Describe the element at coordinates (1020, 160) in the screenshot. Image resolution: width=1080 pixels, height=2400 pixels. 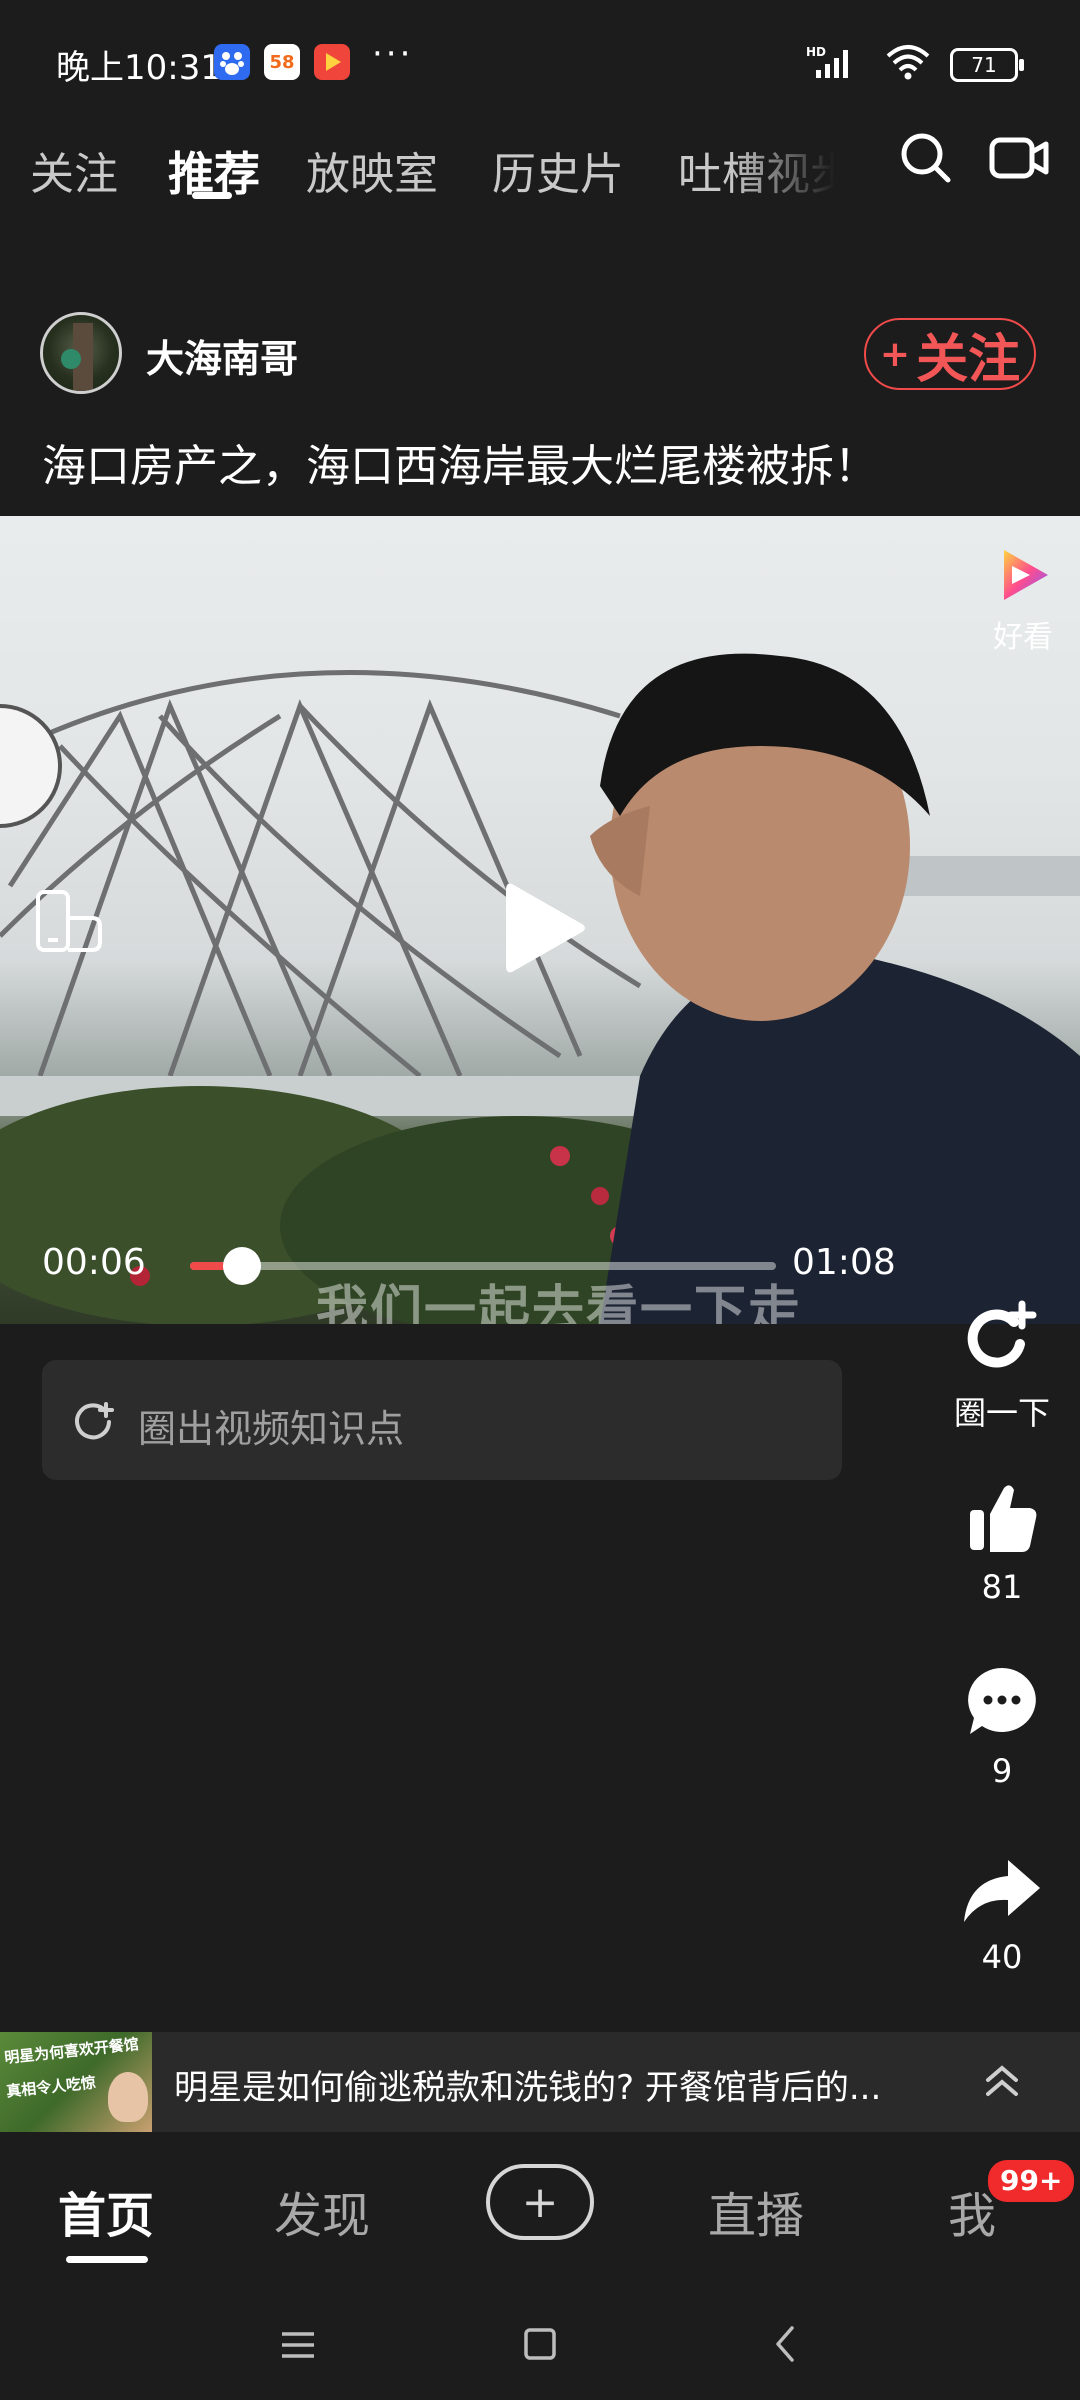
I see `camera-icon` at that location.